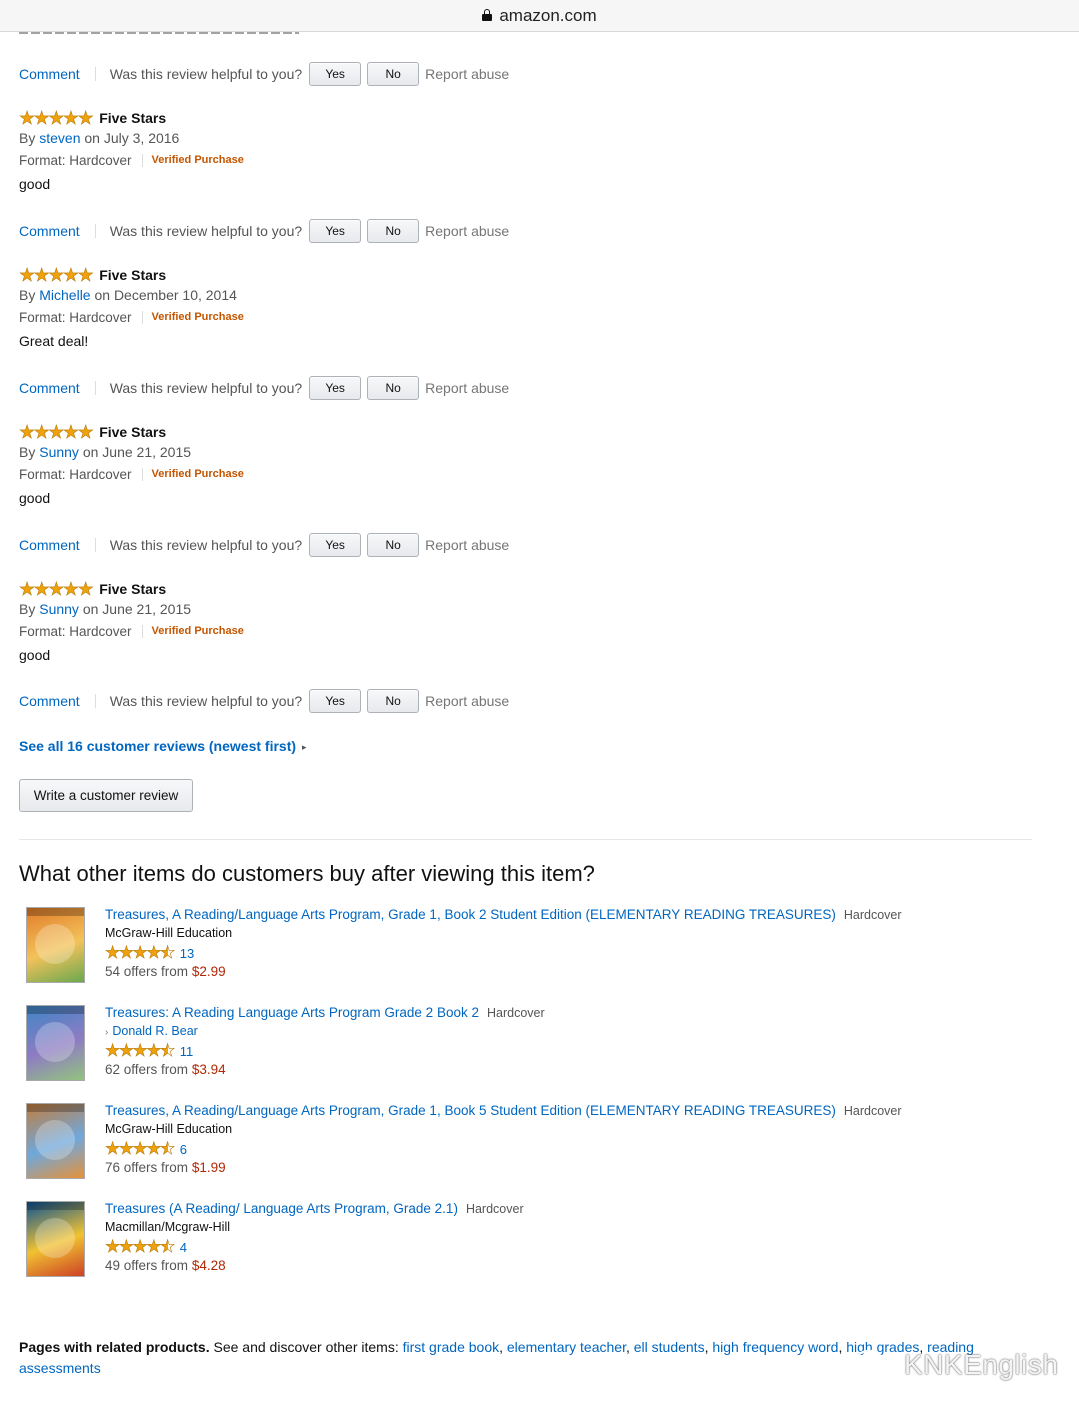 The height and width of the screenshot is (1415, 1079). Describe the element at coordinates (555, 1265) in the screenshot. I see `item-offers: 49 offers from $4.28` at that location.